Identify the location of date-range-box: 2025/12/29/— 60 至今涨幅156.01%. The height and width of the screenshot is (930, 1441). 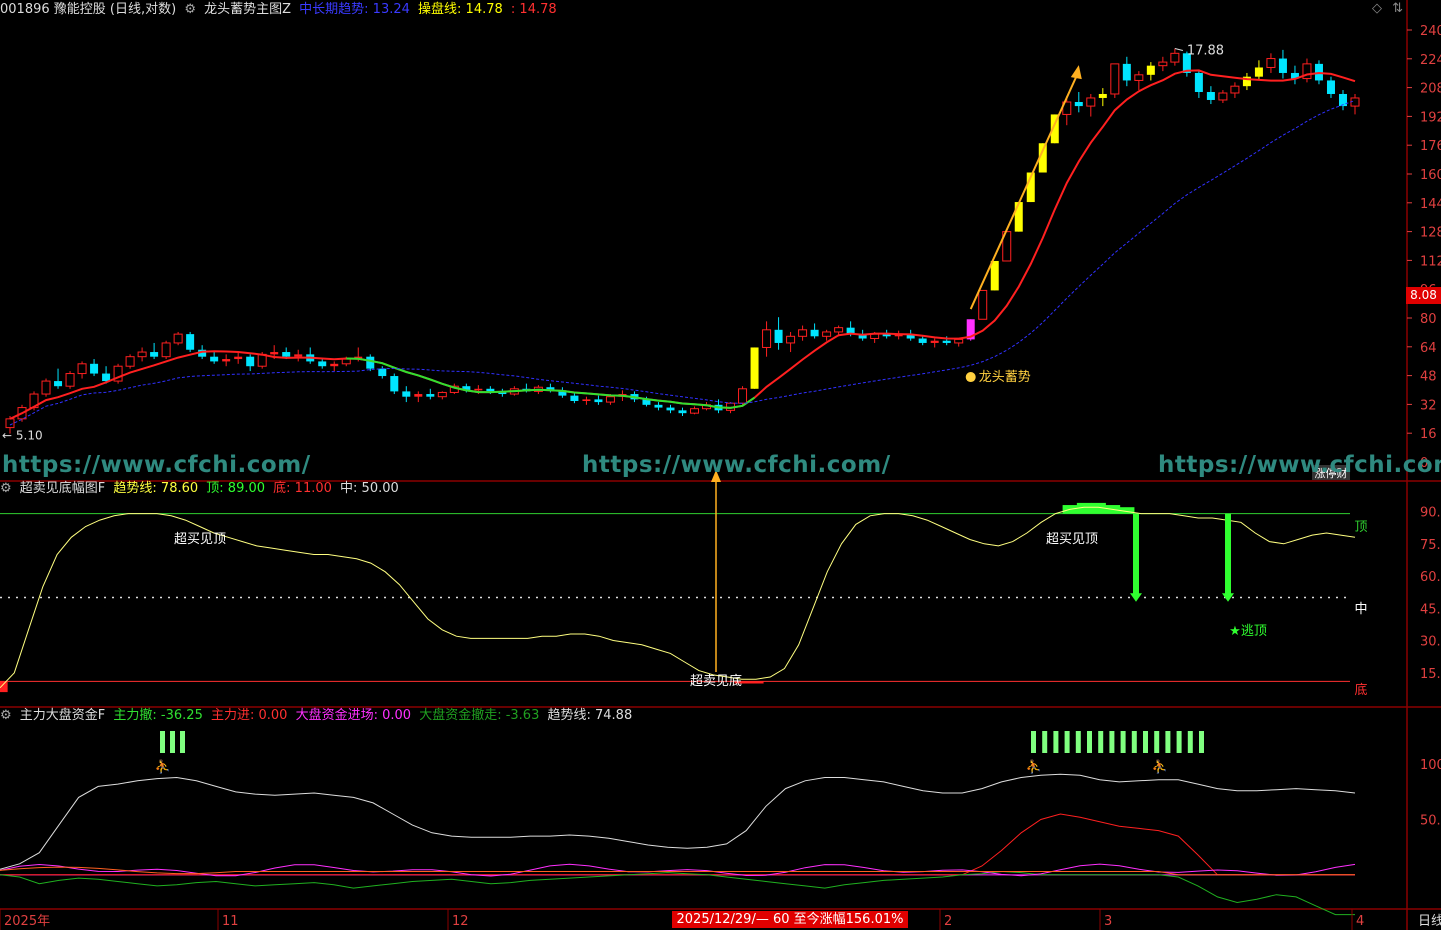
(790, 919).